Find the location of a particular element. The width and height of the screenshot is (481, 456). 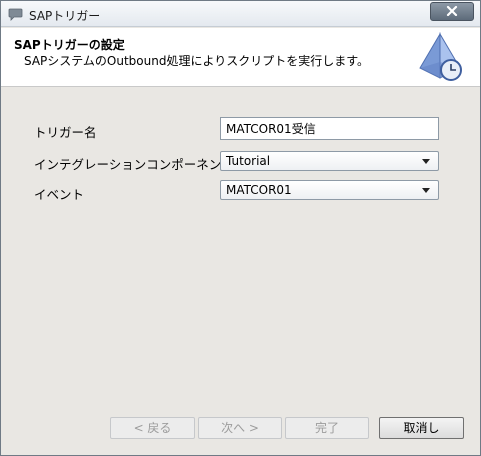

page-title: SAPトリガーの設定 is located at coordinates (69, 45).